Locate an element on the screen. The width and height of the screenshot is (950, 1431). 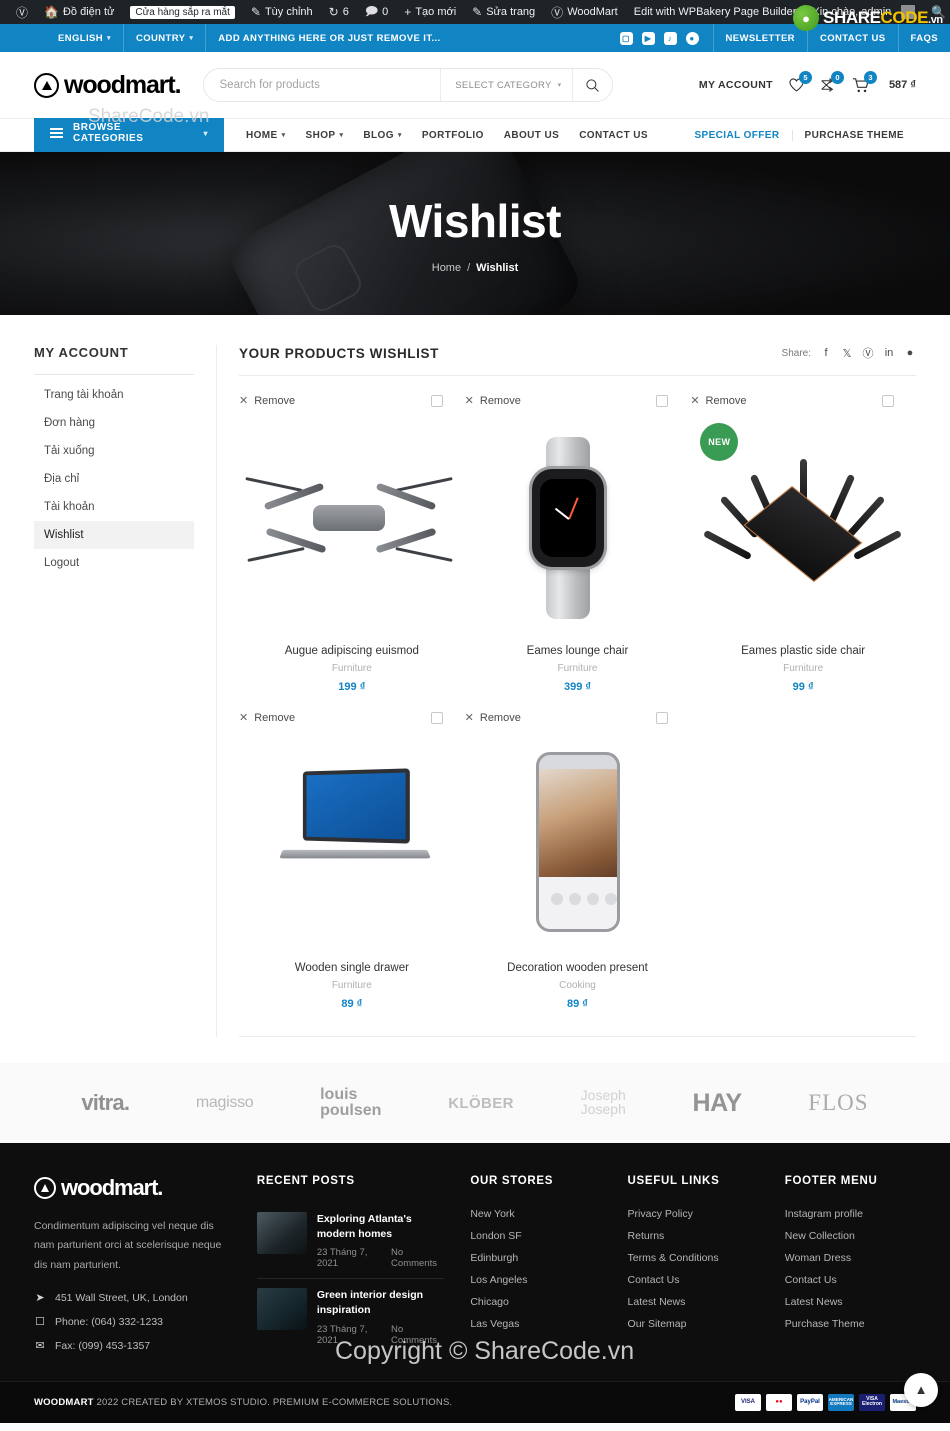
brand-magisso: magisso is located at coordinates (225, 1103).